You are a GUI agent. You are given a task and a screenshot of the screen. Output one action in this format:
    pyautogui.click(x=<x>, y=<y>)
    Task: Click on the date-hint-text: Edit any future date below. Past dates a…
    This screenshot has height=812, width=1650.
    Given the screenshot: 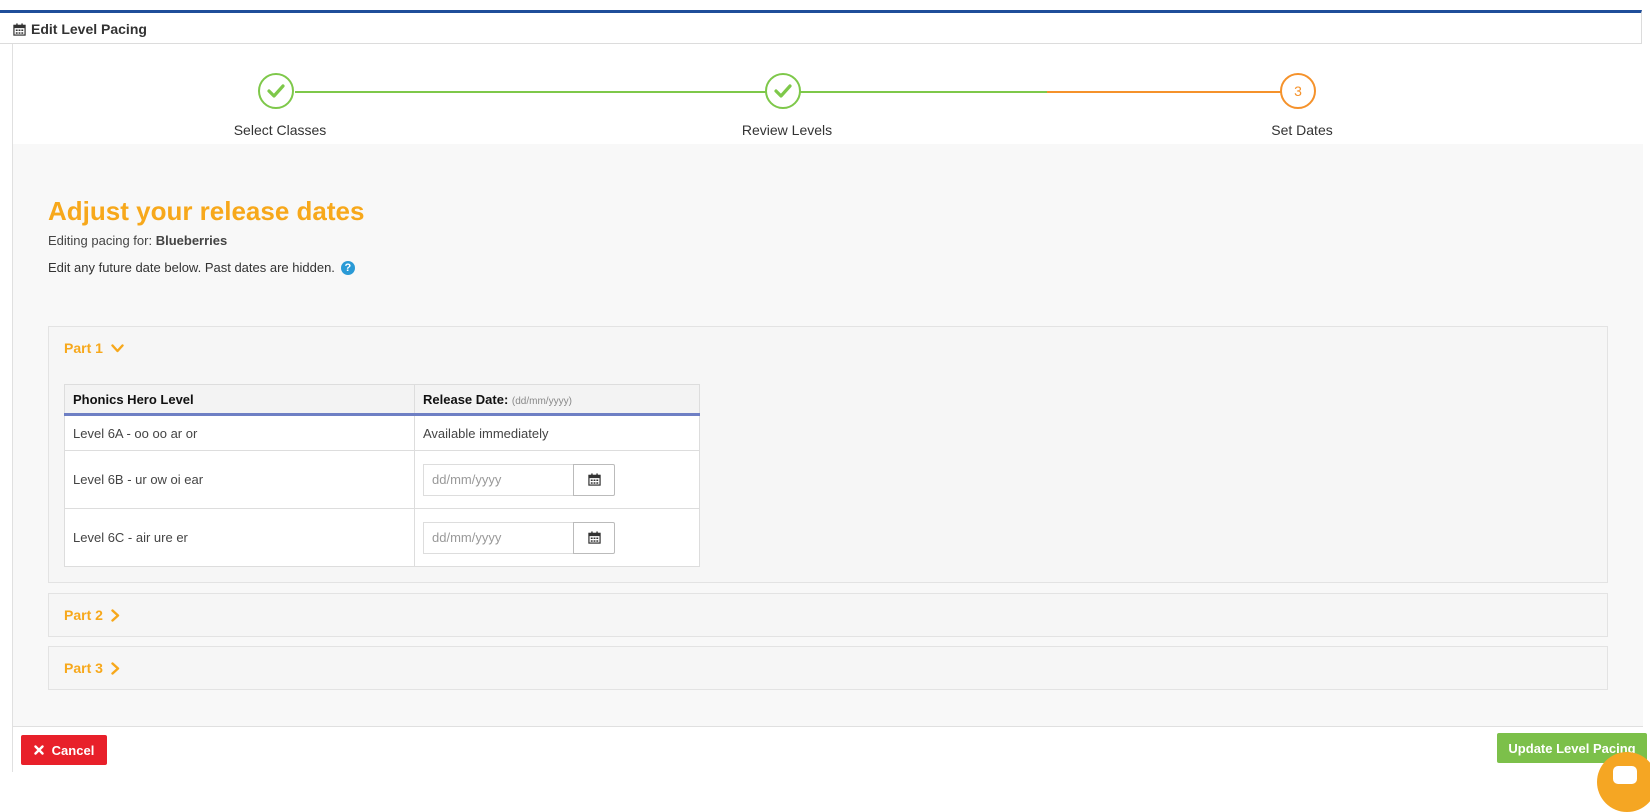 What is the action you would take?
    pyautogui.click(x=191, y=267)
    